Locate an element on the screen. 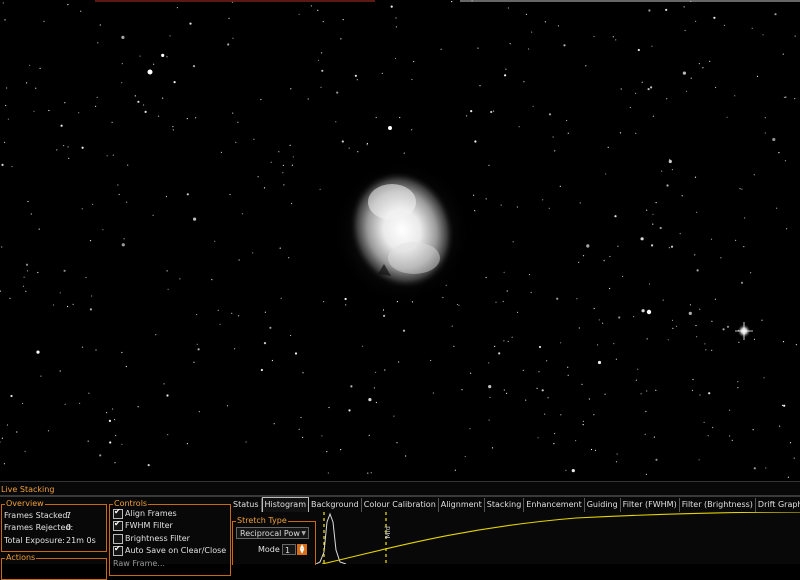  tab-filter-fwhm: Filter (FWHM) is located at coordinates (650, 505).